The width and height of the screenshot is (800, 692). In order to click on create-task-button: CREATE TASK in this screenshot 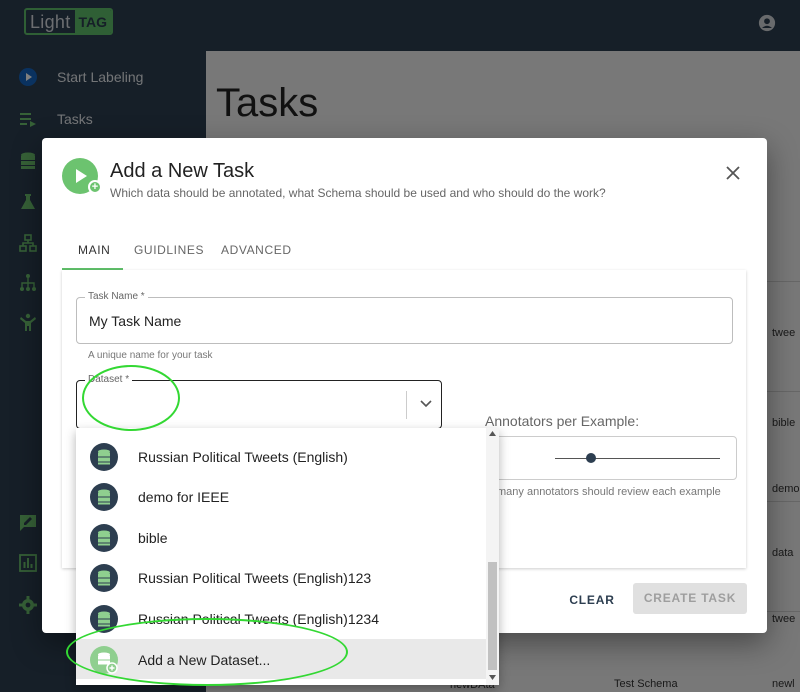, I will do `click(690, 598)`.